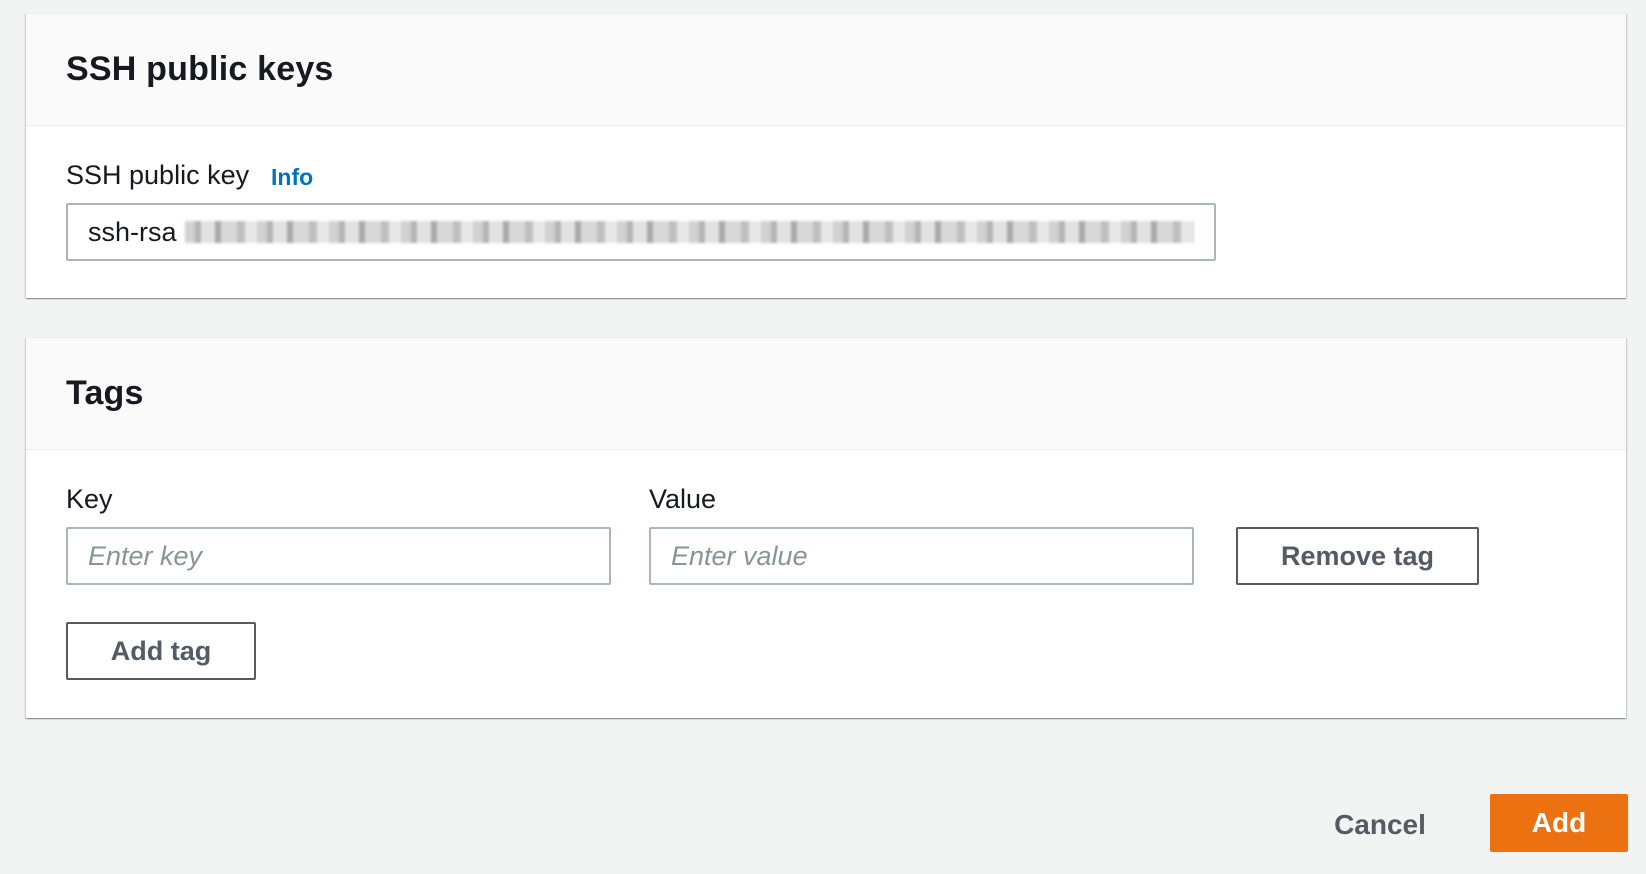  Describe the element at coordinates (89, 499) in the screenshot. I see `tag-key-label: Key` at that location.